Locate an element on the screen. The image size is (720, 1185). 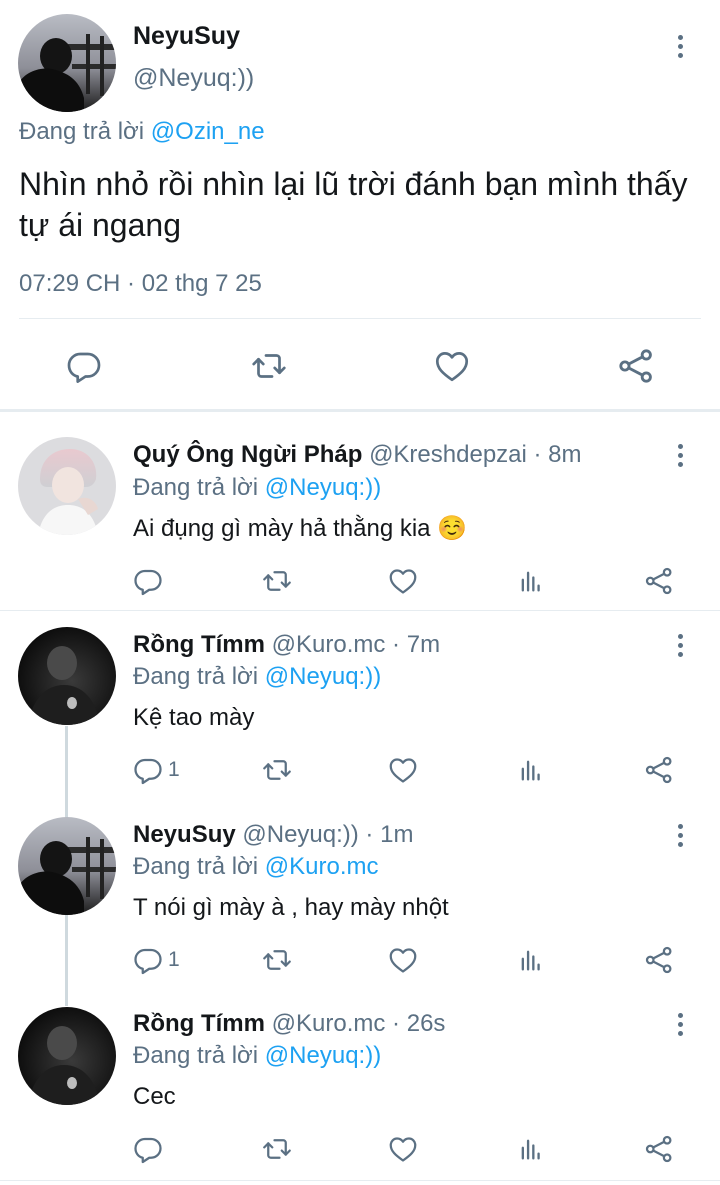
reply-header: Rồng Tímm @Kuro.mc · 7m is located at coordinates (286, 645).